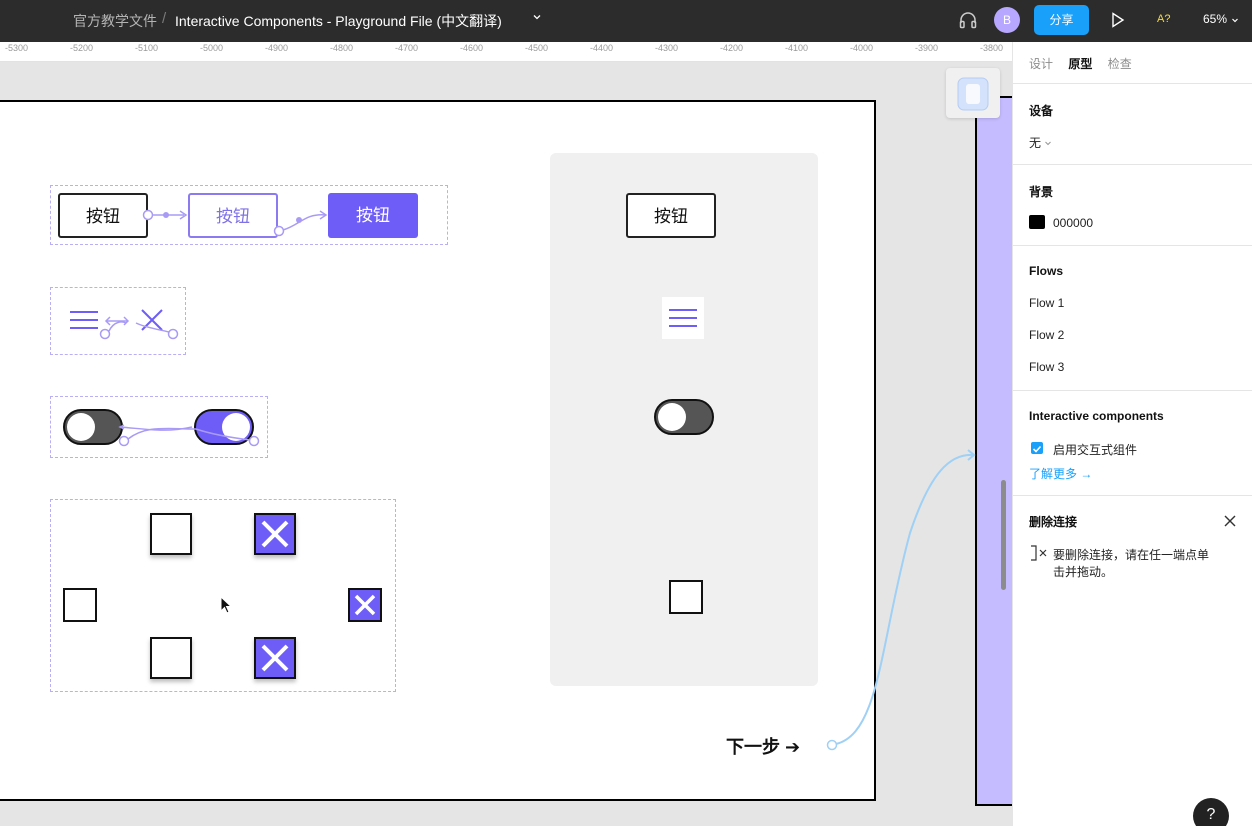 The image size is (1252, 826). What do you see at coordinates (1083, 572) in the screenshot?
I see `delete-hint-line2: 击并拖动。` at bounding box center [1083, 572].